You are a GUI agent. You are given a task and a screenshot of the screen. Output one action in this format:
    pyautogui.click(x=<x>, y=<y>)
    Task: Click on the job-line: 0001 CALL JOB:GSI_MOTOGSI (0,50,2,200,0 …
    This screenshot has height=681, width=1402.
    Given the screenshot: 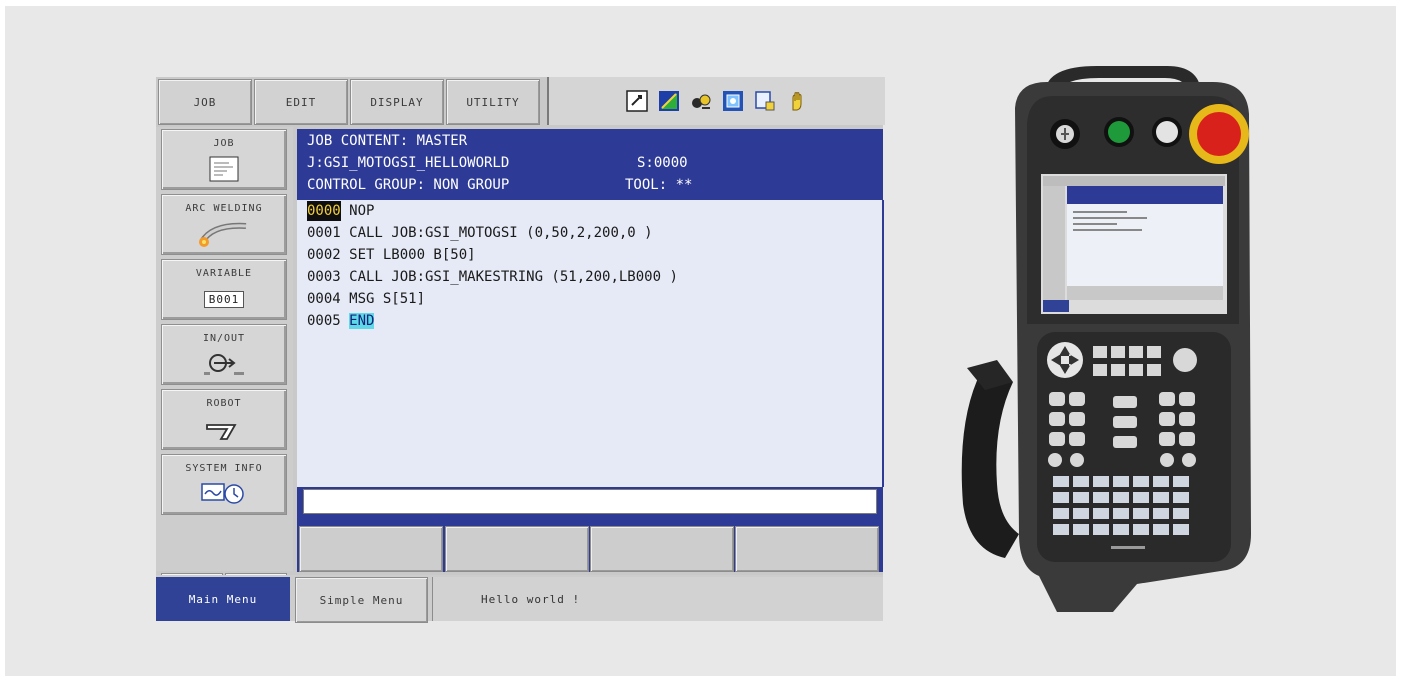 What is the action you would take?
    pyautogui.click(x=480, y=233)
    